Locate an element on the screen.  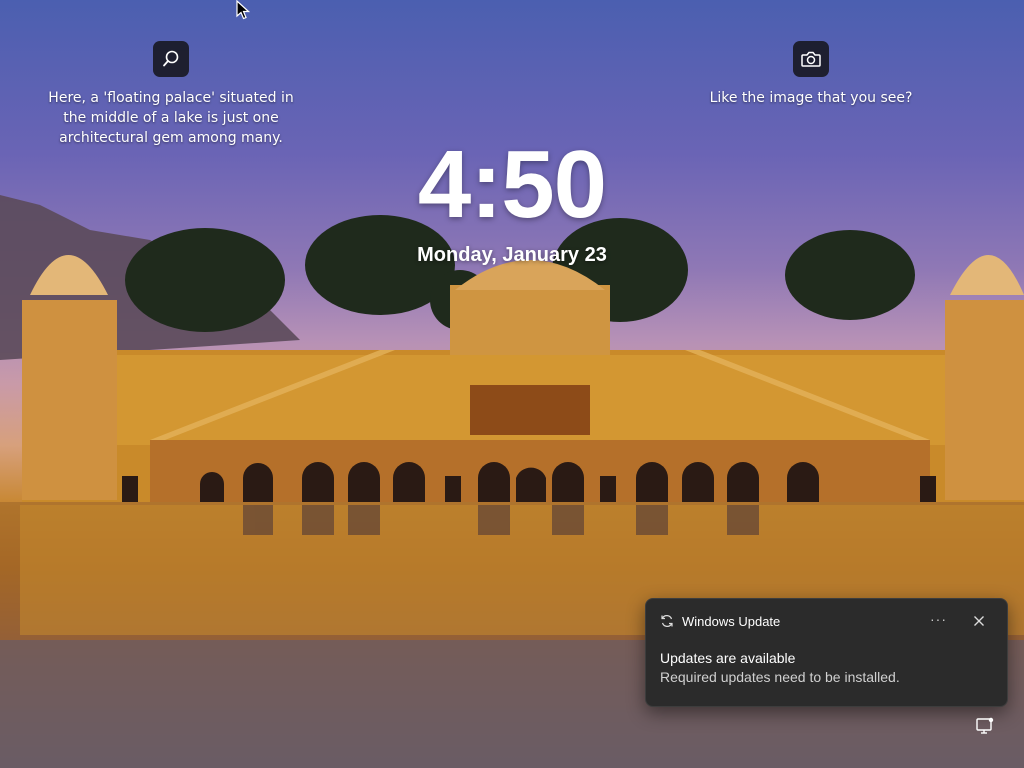
notification-header: Windows Update ··· is located at coordinates (827, 621).